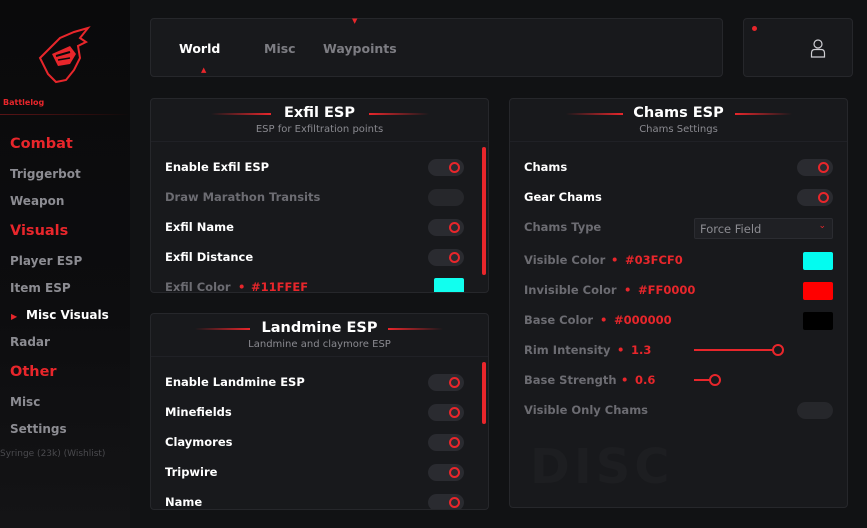 The height and width of the screenshot is (528, 867). I want to click on base-color-label: Base Color, so click(559, 320).